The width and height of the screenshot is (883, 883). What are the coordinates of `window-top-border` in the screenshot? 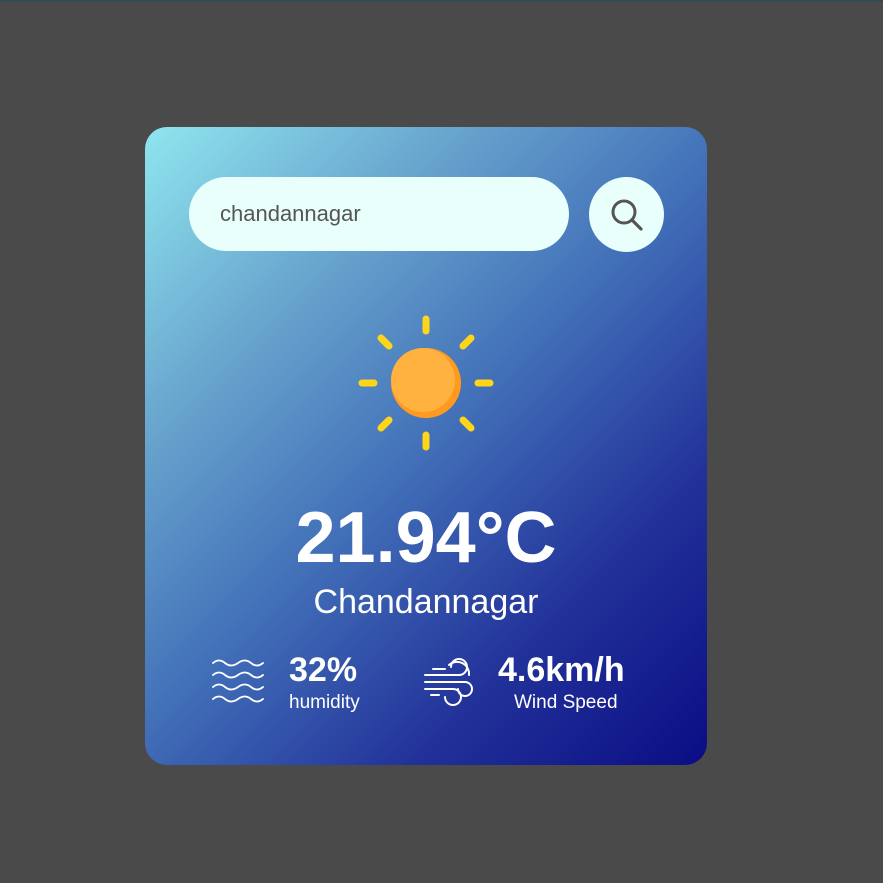 It's located at (441, 1).